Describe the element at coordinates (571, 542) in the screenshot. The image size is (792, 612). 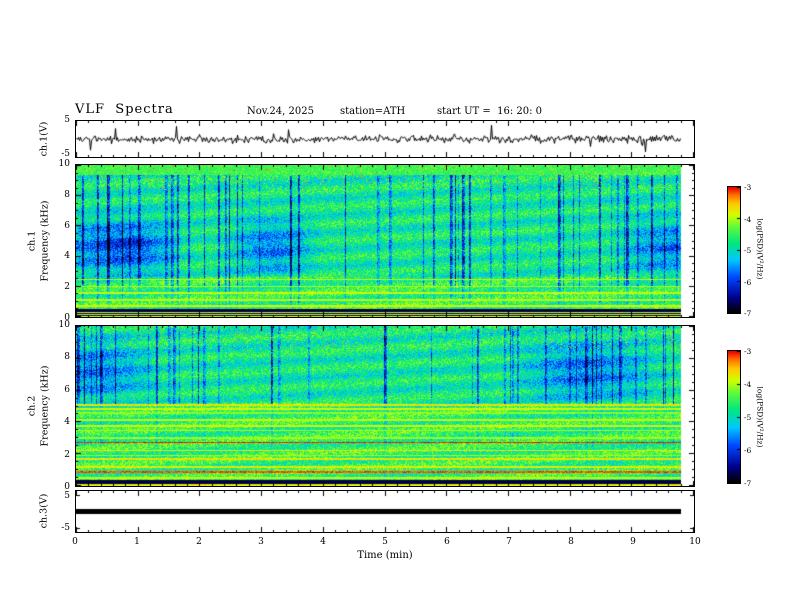
I see `x-tick-label: 8` at that location.